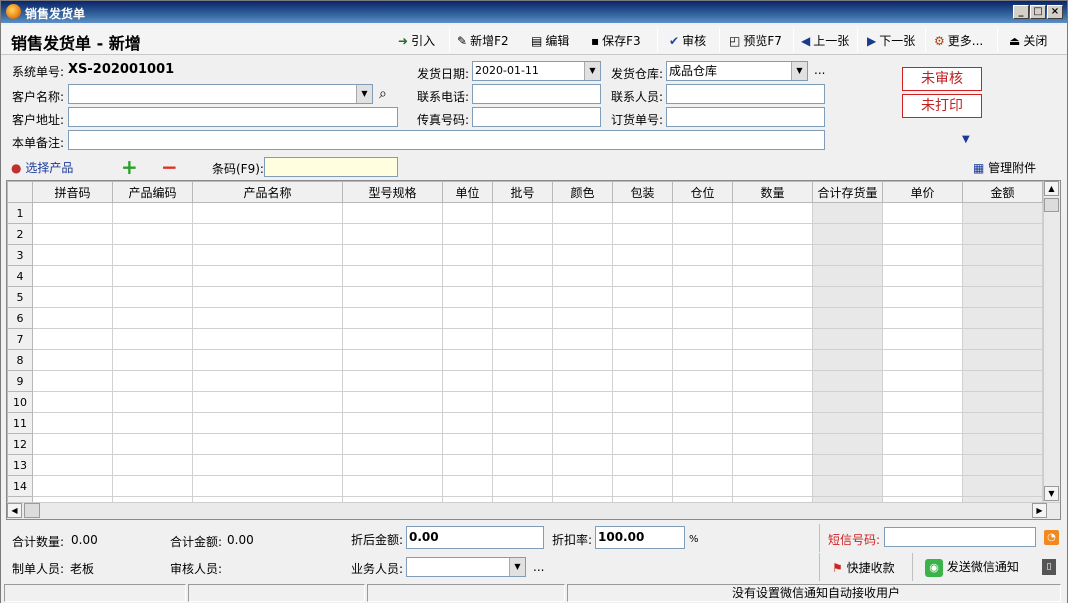 This screenshot has height=603, width=1068. Describe the element at coordinates (1028, 41) in the screenshot. I see `close-button: ⏏ 关闭` at that location.